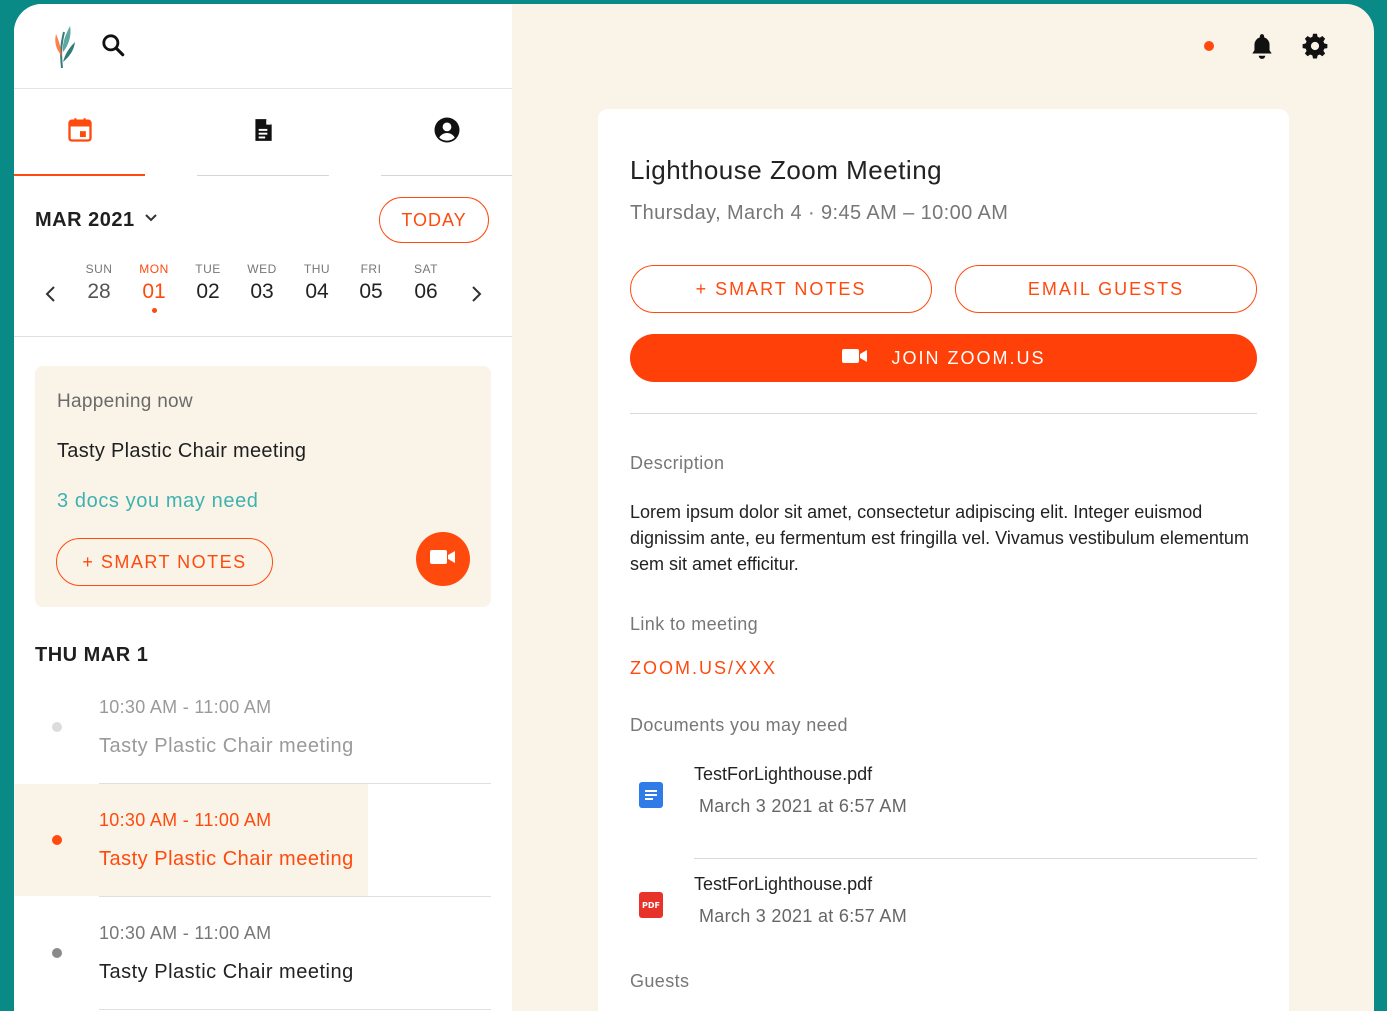 Image resolution: width=1387 pixels, height=1011 pixels. What do you see at coordinates (182, 451) in the screenshot?
I see `now-meeting-title: Tasty Plastic Chair meeting` at bounding box center [182, 451].